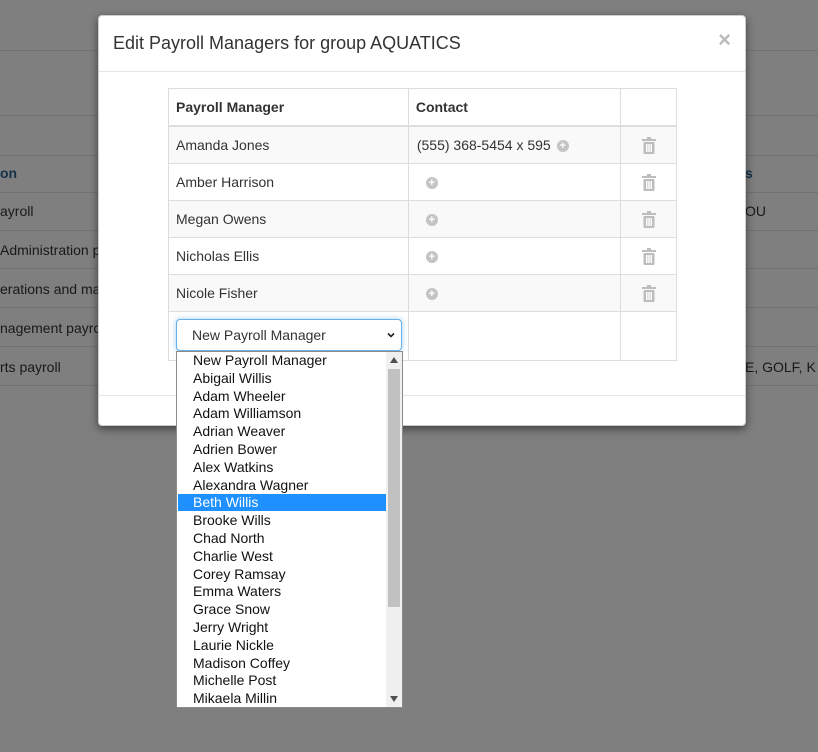 This screenshot has width=818, height=752. I want to click on contact-cell: (555) 368-5454 x 595 +, so click(514, 144).